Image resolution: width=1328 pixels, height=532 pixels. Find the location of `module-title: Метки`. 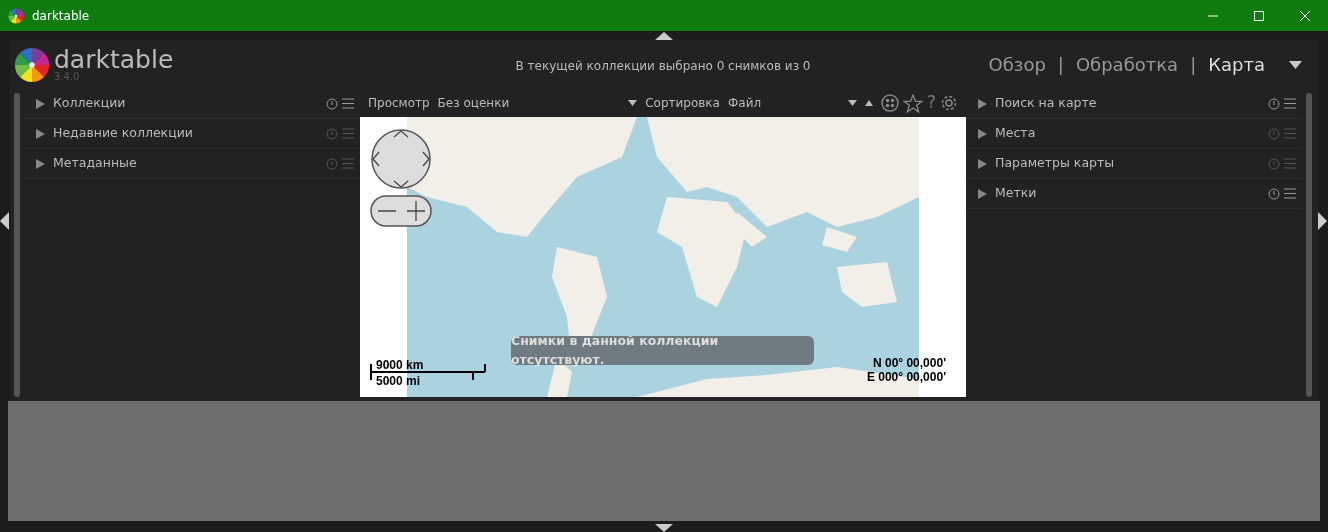

module-title: Метки is located at coordinates (1016, 193).